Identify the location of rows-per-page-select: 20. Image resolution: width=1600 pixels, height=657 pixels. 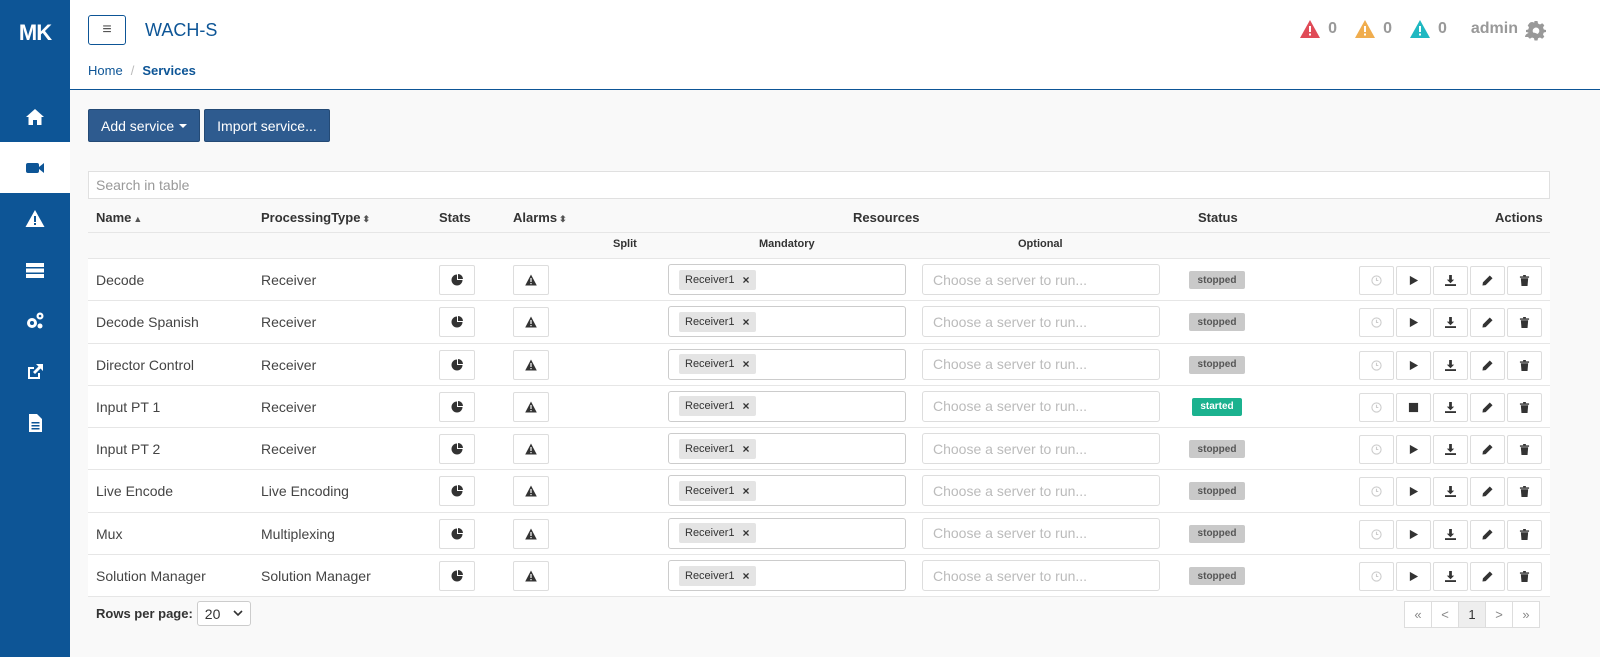
(223, 613).